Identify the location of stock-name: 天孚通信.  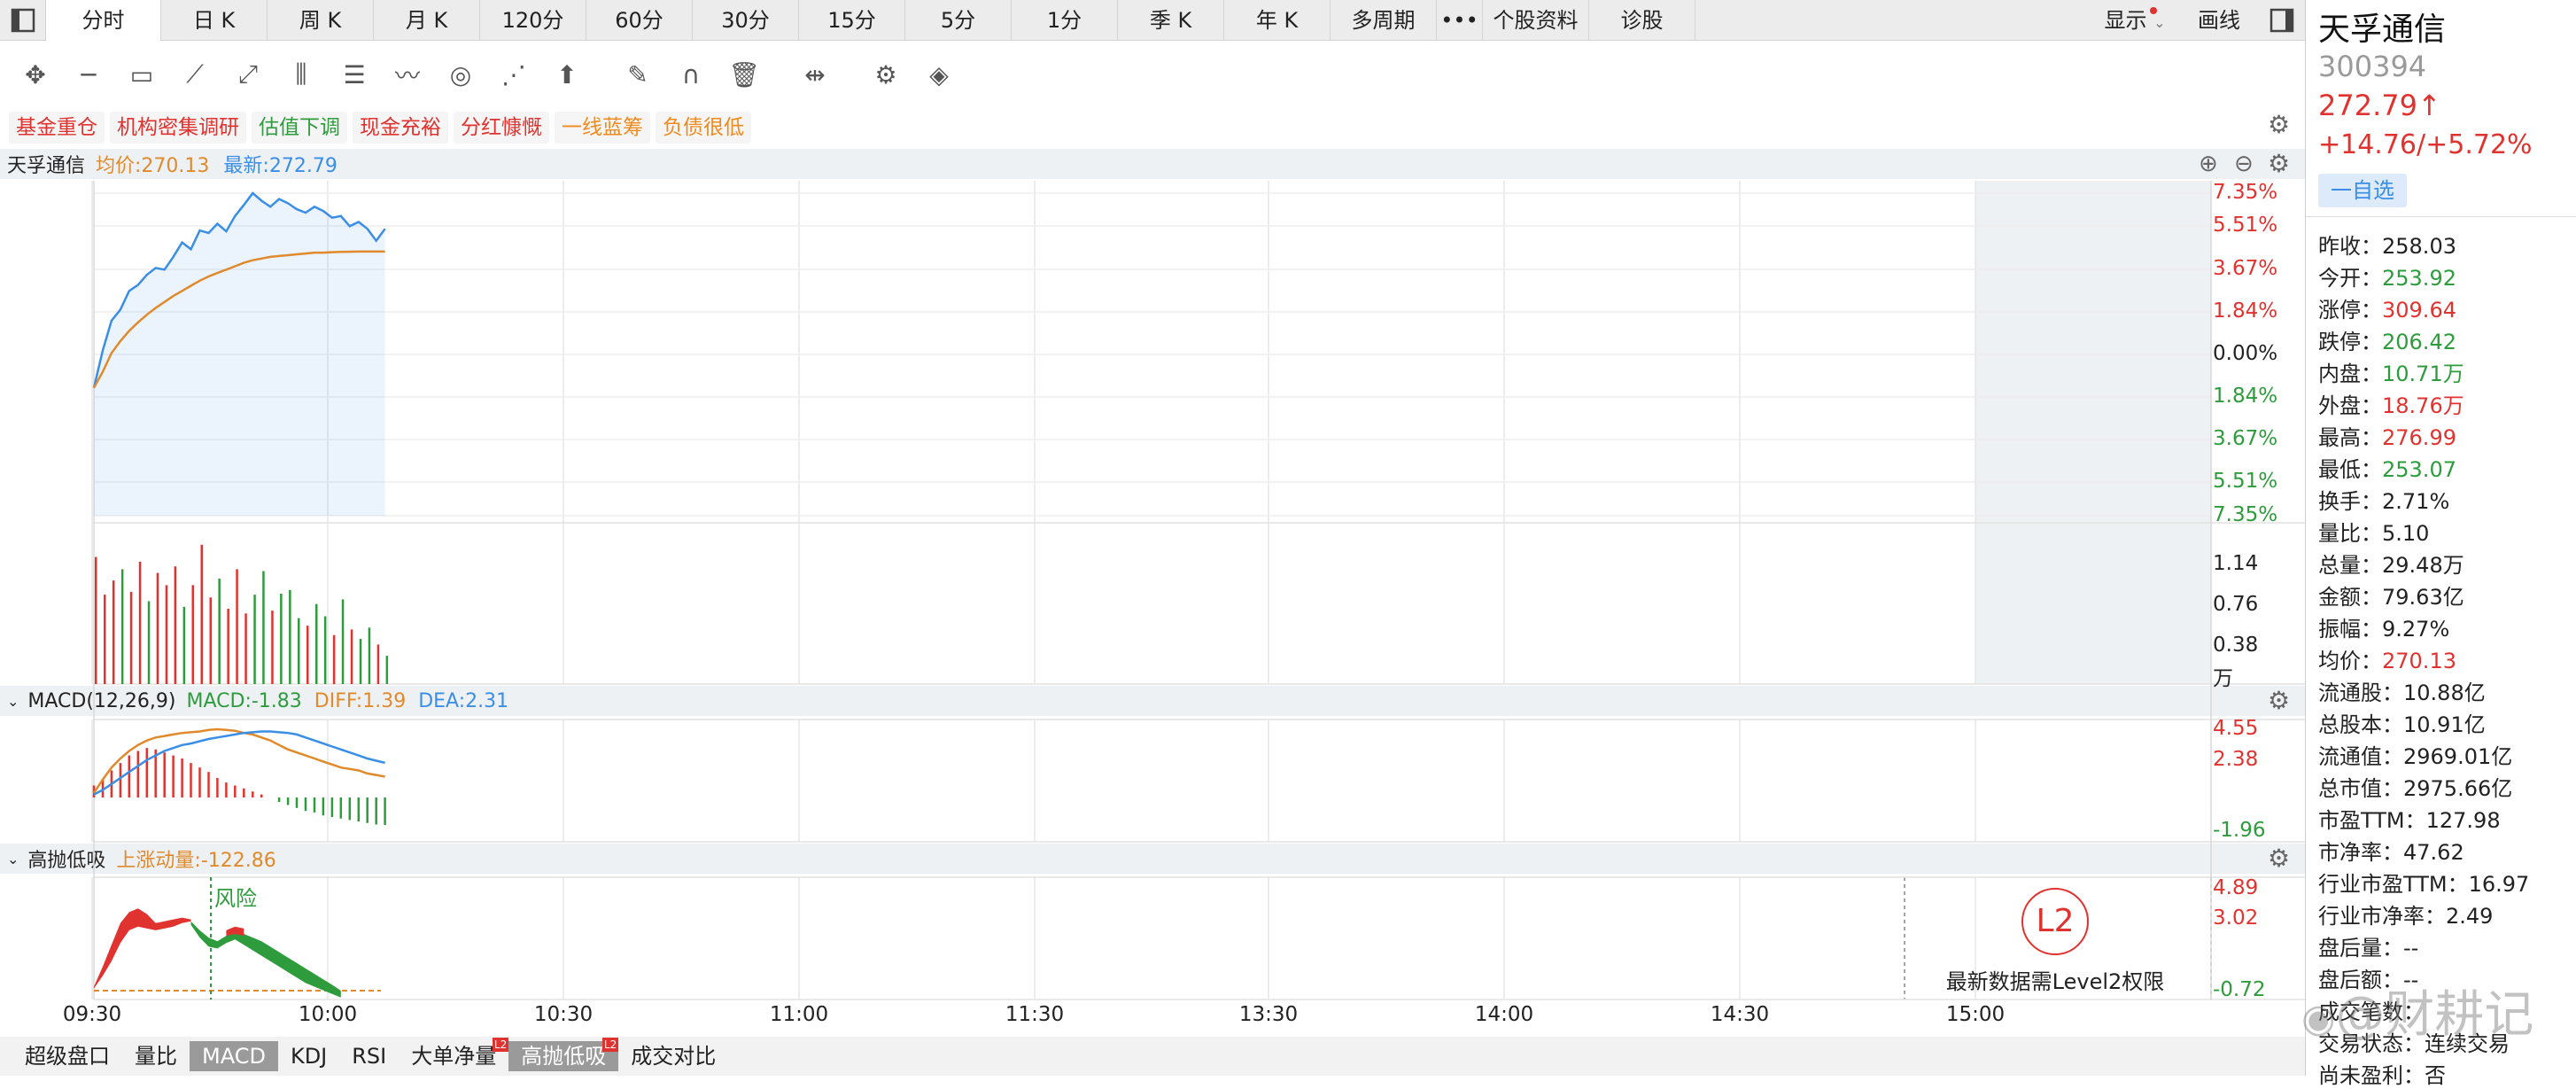
(2382, 30).